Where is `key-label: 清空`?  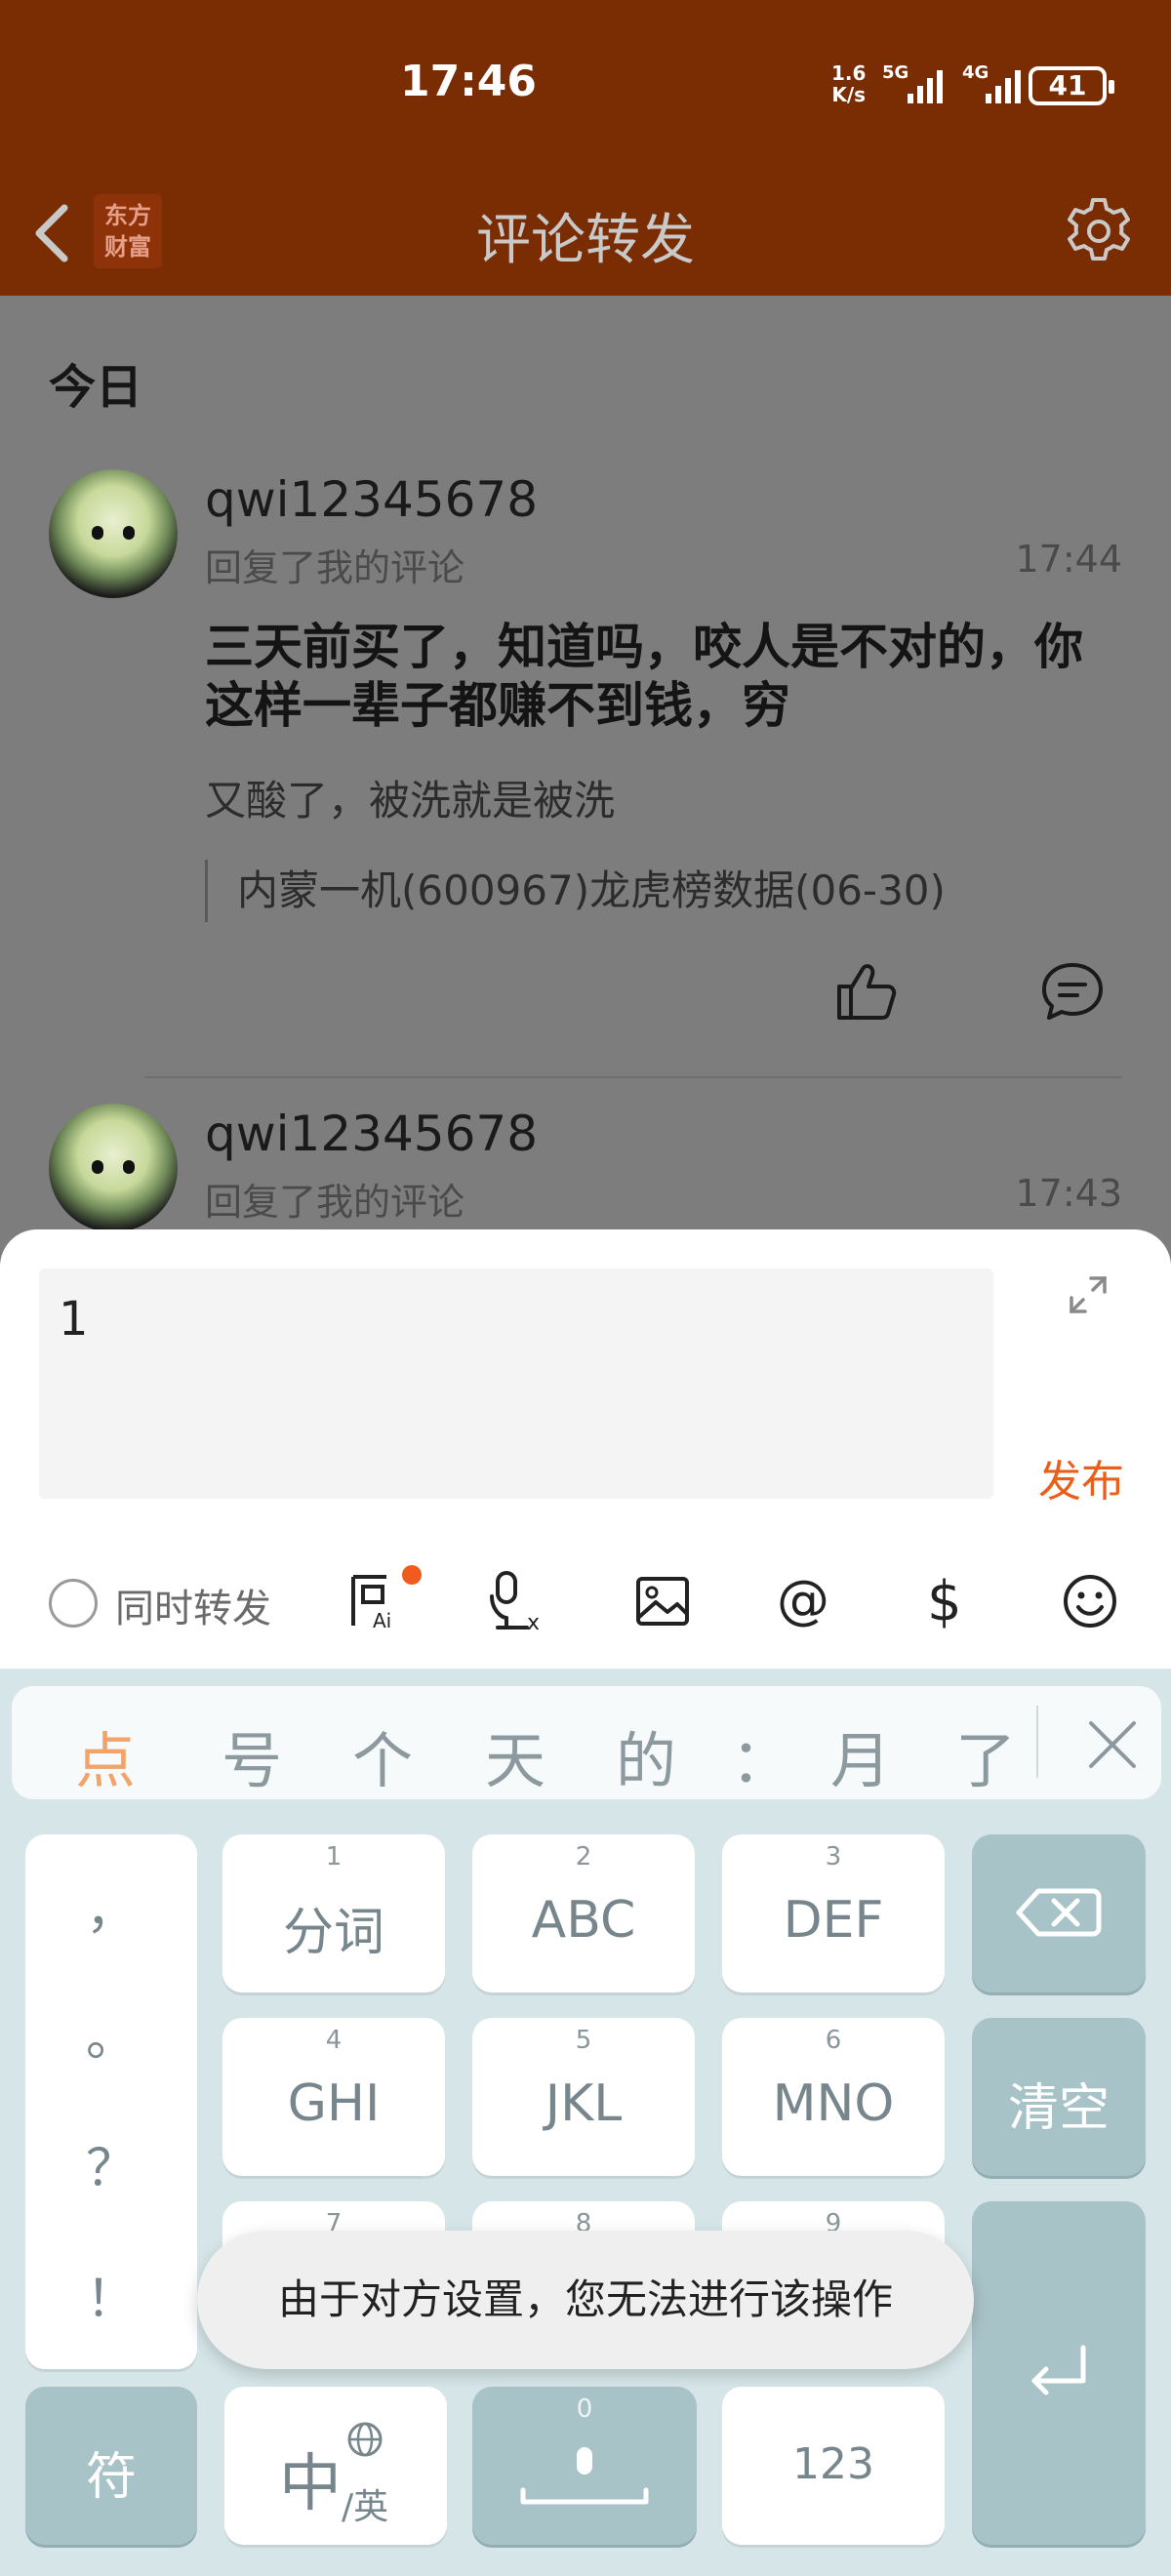
key-label: 清空 is located at coordinates (1058, 2108).